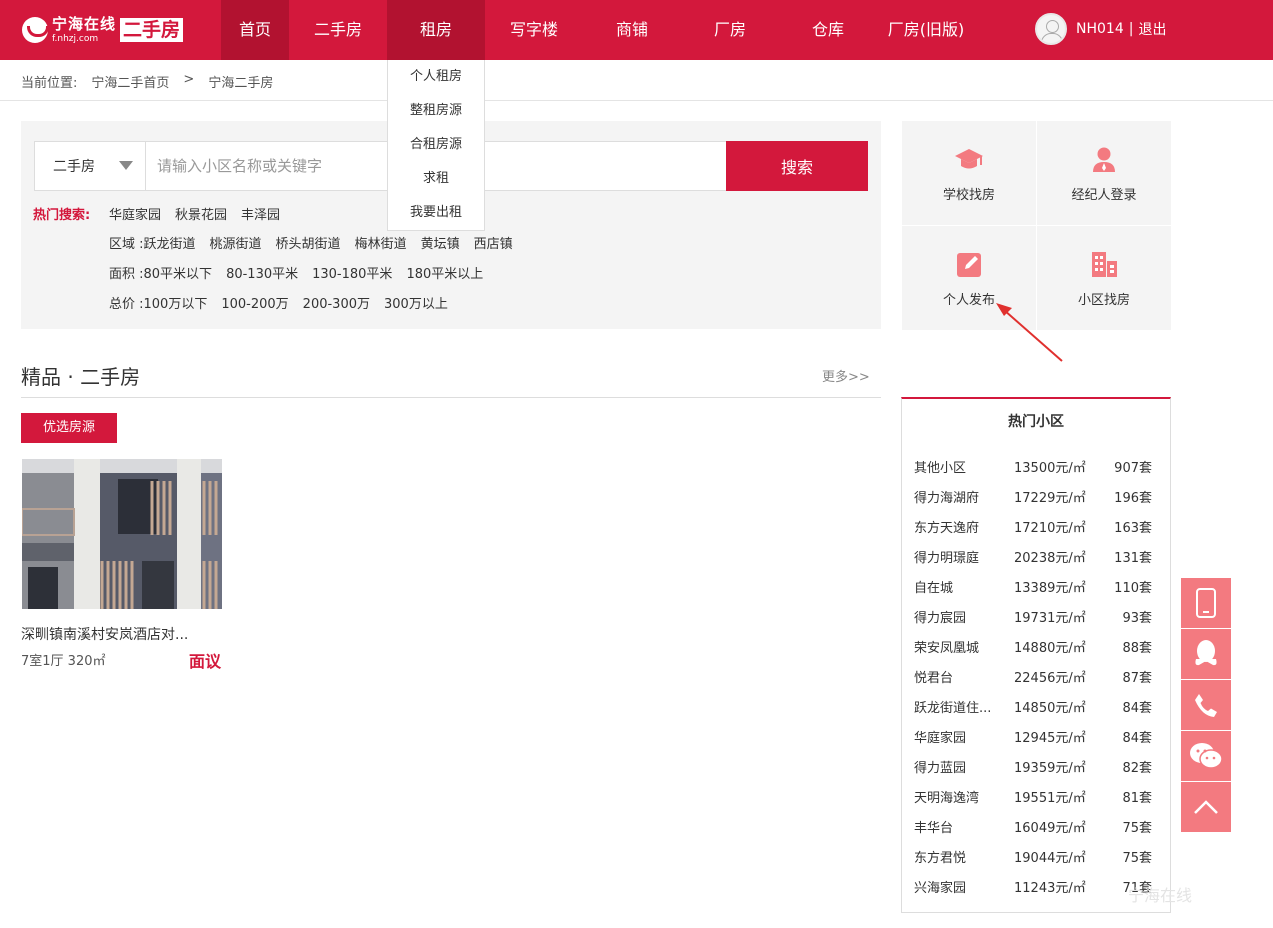 The width and height of the screenshot is (1273, 928). I want to click on filter-link: 梅林街道, so click(381, 242).